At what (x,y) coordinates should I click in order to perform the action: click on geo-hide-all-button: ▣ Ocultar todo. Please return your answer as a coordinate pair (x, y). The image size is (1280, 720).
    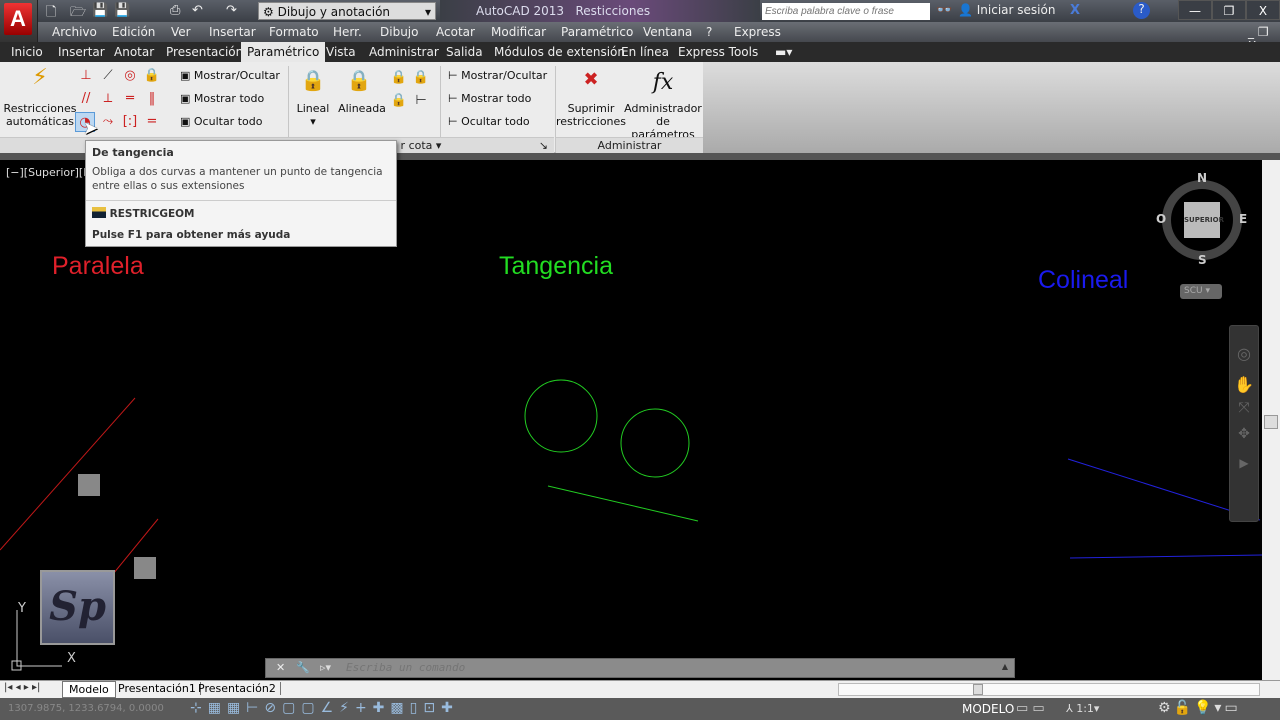
    Looking at the image, I should click on (221, 121).